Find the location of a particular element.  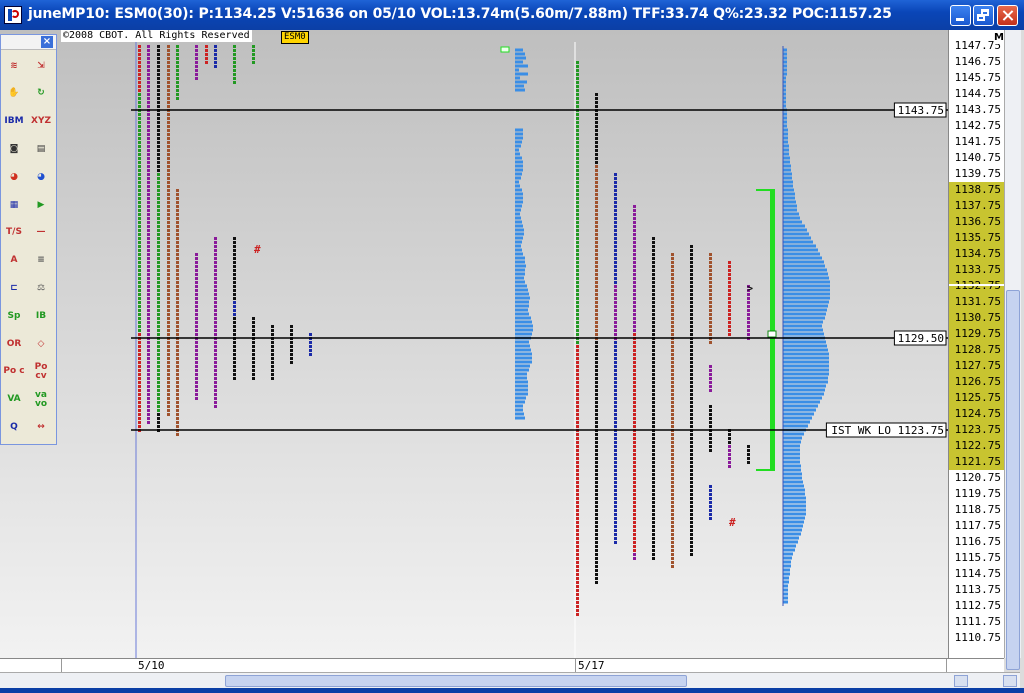

line-tool-icon: — is located at coordinates (41, 233).